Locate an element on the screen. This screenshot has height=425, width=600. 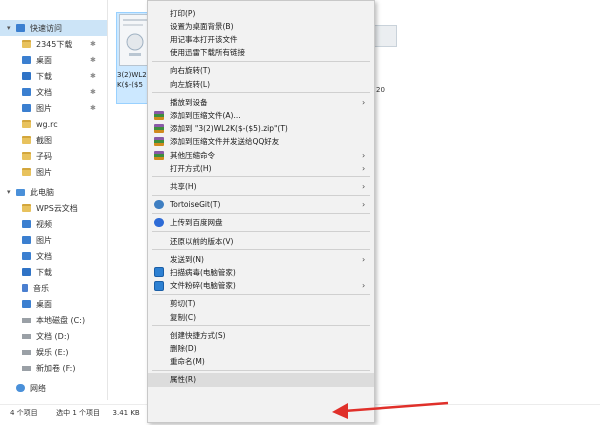
sidebar-item-screenshots: 截图 is located at coordinates (53, 140).